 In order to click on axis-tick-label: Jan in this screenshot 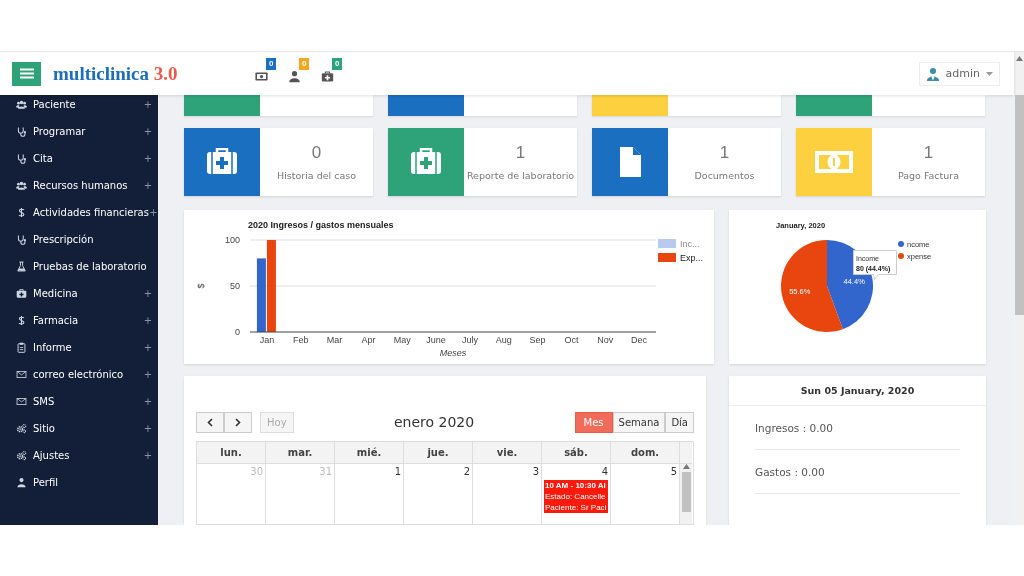, I will do `click(267, 340)`.